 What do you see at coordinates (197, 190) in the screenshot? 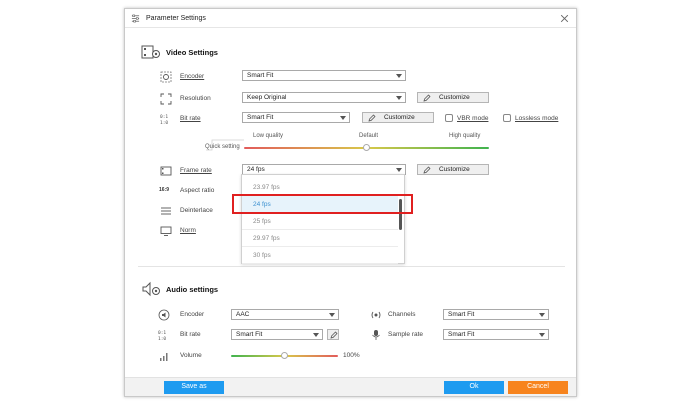
I see `aspect-ratio-label: Aspect ratio` at bounding box center [197, 190].